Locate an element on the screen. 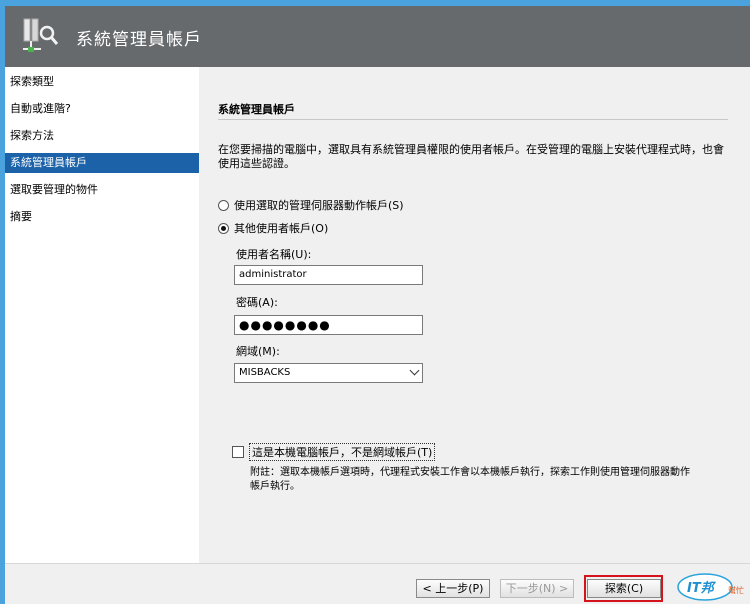 The width and height of the screenshot is (750, 604). local-account-label: 這是本機電腦帳戶，不是網域帳戶(T) is located at coordinates (342, 452).